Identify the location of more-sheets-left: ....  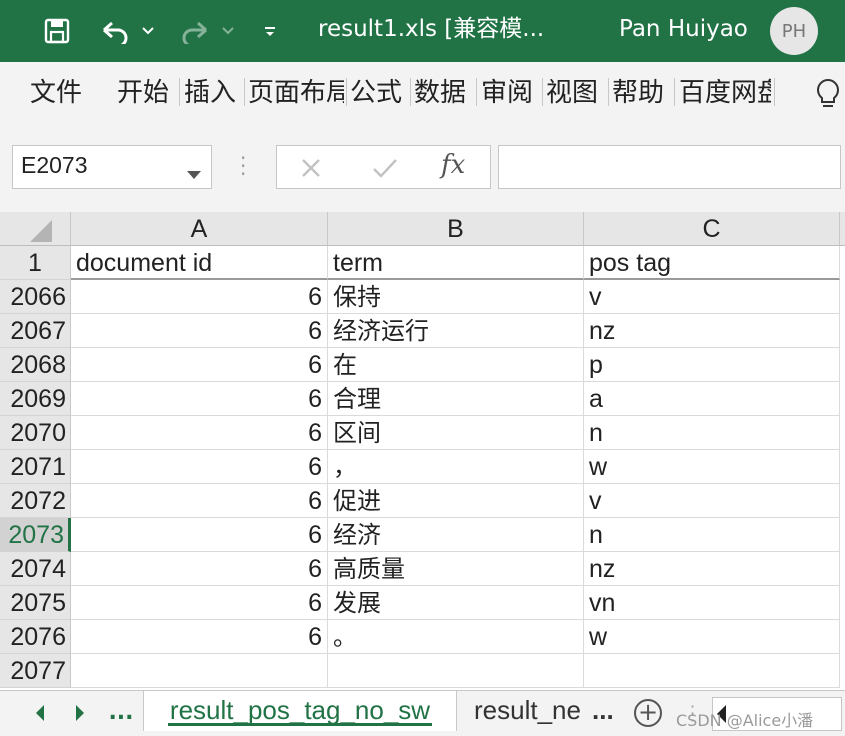
(121, 713).